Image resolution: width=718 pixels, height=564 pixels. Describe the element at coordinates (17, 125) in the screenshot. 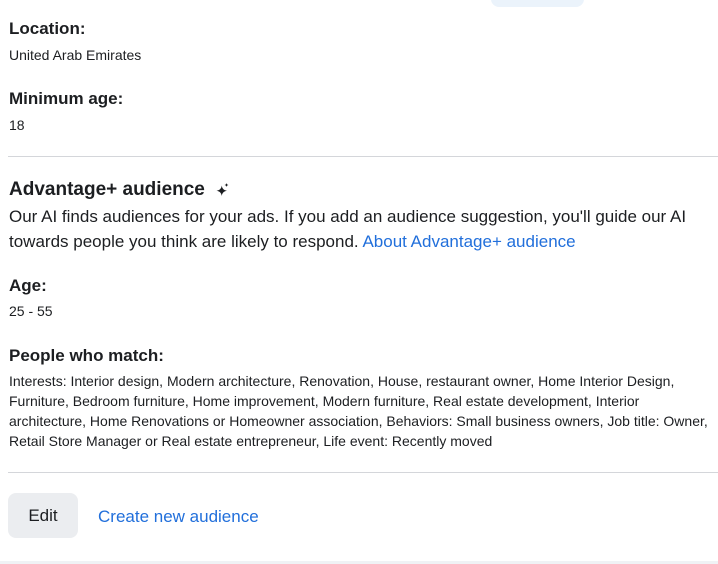

I see `minimum-age-value: 18` at that location.